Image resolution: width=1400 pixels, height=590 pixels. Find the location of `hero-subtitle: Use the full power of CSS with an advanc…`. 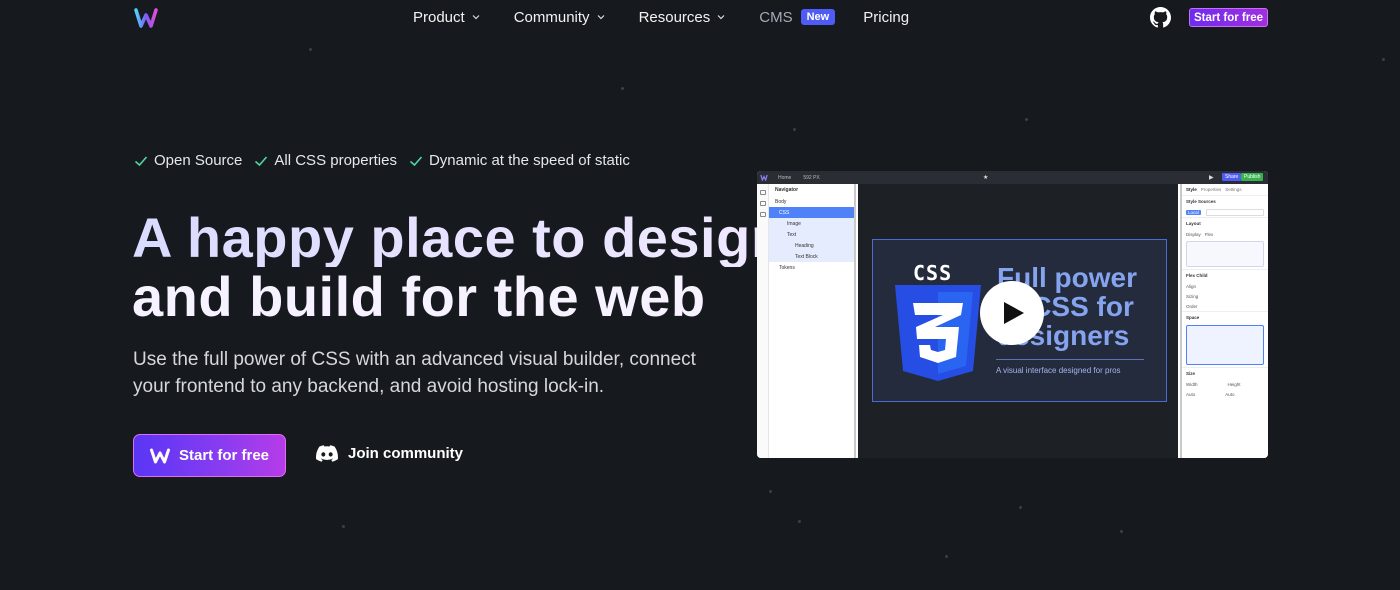

hero-subtitle: Use the full power of CSS with an advanc… is located at coordinates (414, 373).